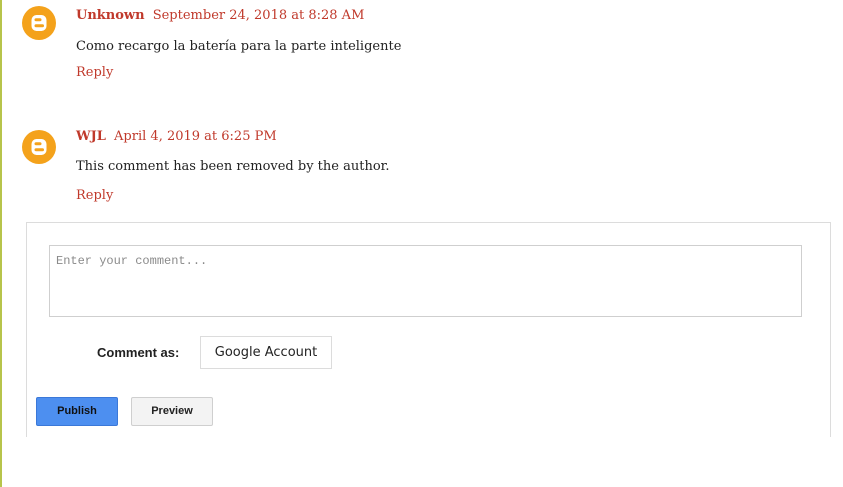  What do you see at coordinates (77, 411) in the screenshot?
I see `publish-button: Publish` at bounding box center [77, 411].